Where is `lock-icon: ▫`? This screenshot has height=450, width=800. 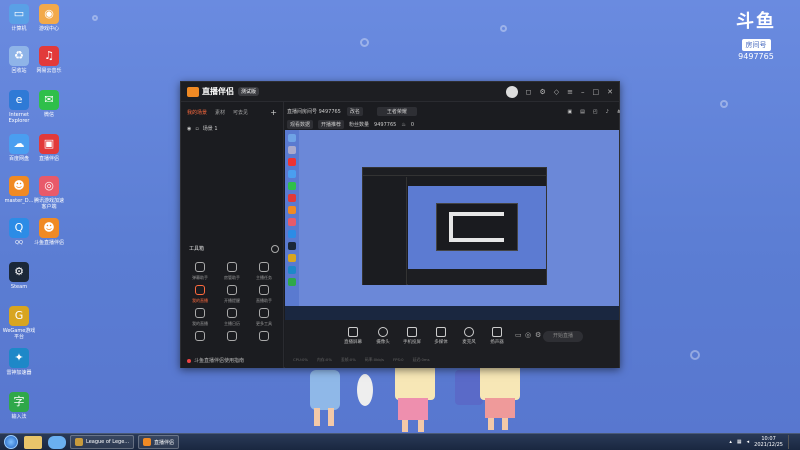
lock-icon: ▫ is located at coordinates (196, 129).